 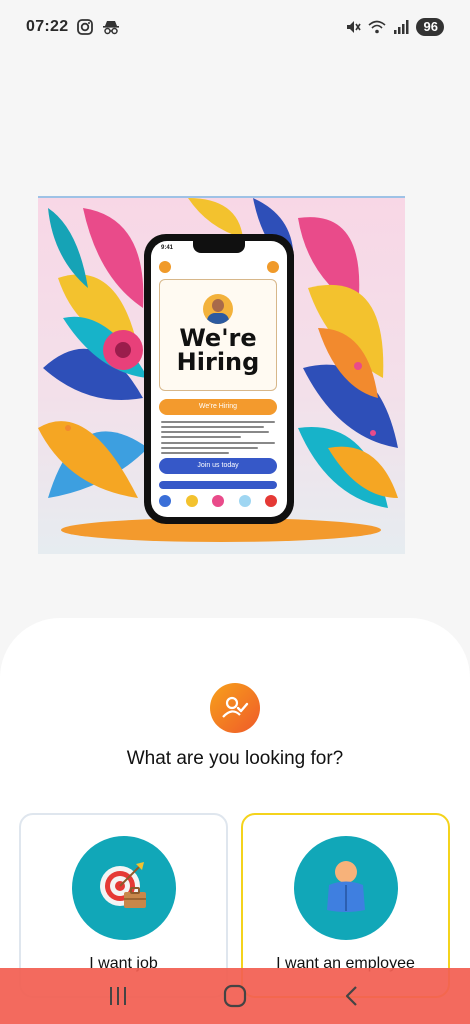 I want to click on hiring-headline-1: We're, so click(x=218, y=338).